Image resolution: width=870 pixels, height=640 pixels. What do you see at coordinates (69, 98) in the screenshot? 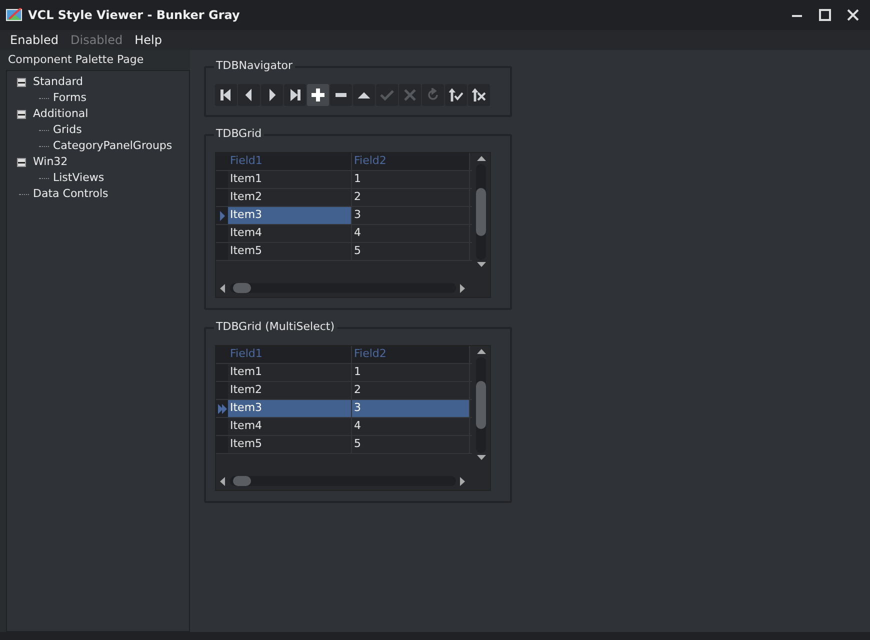
I see `tree-item: Forms` at bounding box center [69, 98].